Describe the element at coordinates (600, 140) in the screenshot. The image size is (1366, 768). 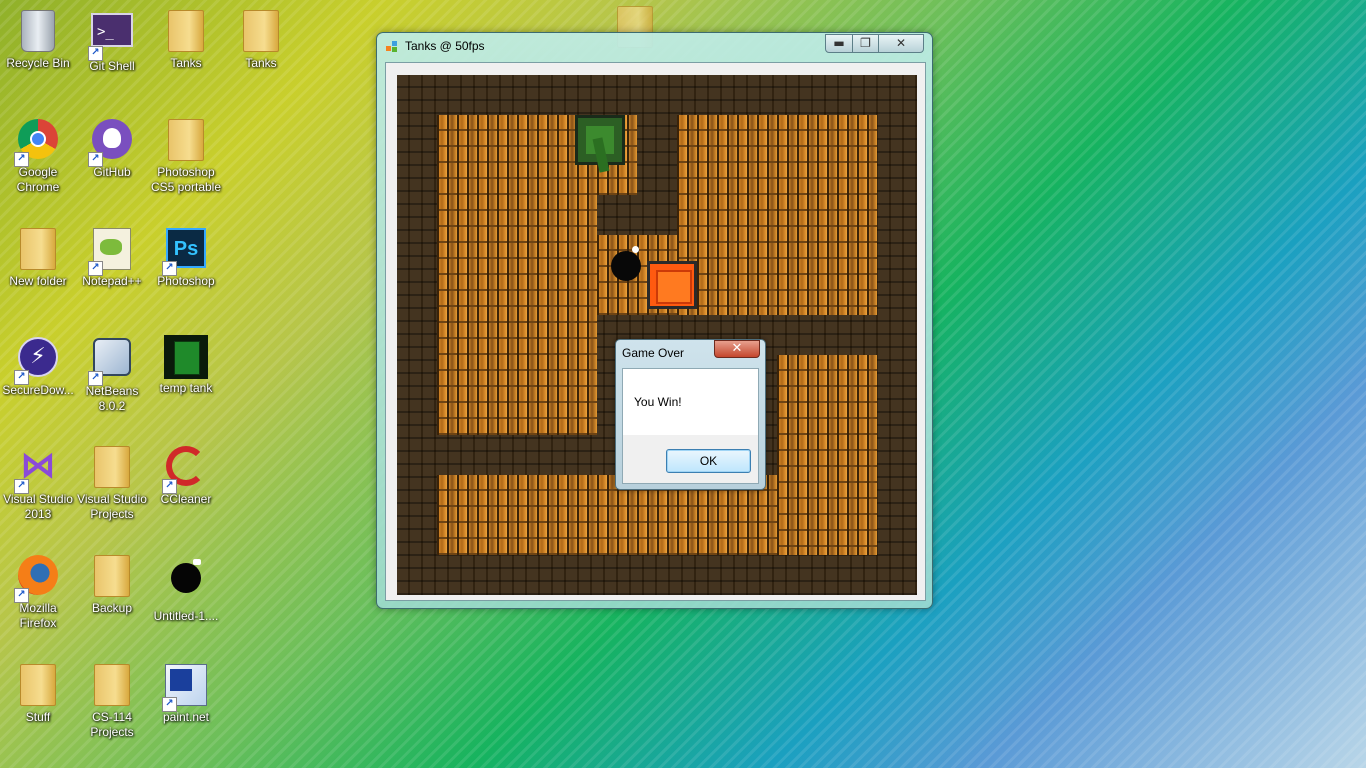
I see `green-tank` at that location.